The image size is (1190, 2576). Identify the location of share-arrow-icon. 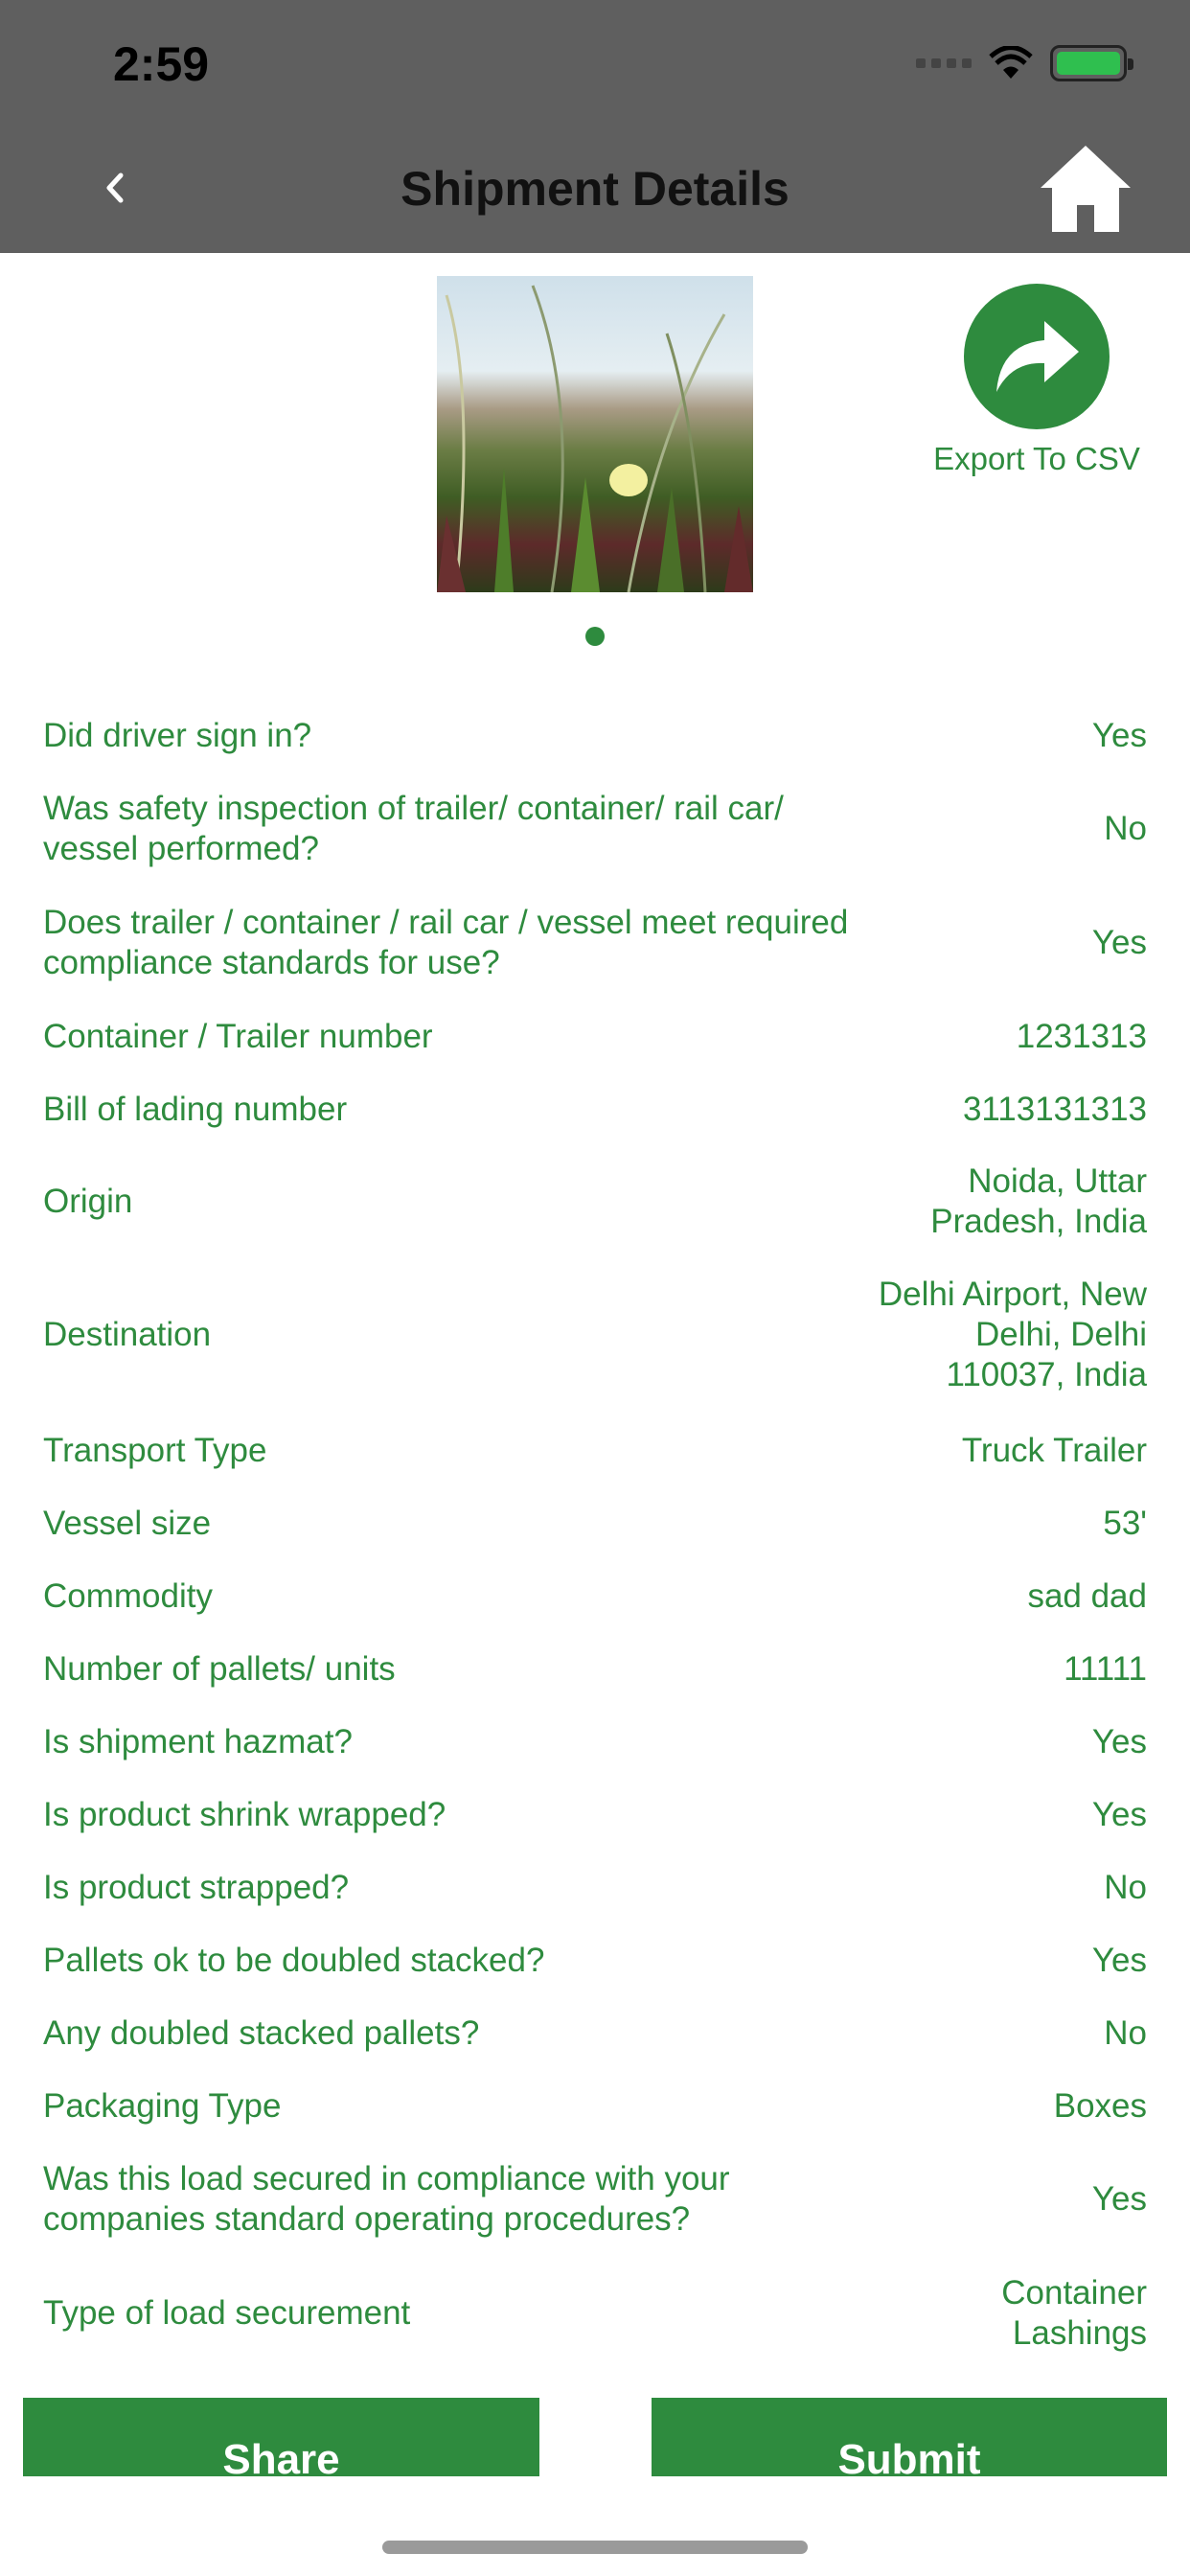
(1038, 356).